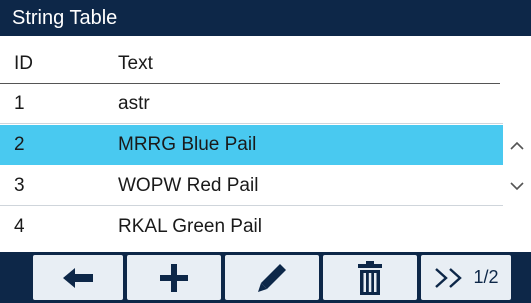  I want to click on page-indicator: 1/2, so click(486, 277).